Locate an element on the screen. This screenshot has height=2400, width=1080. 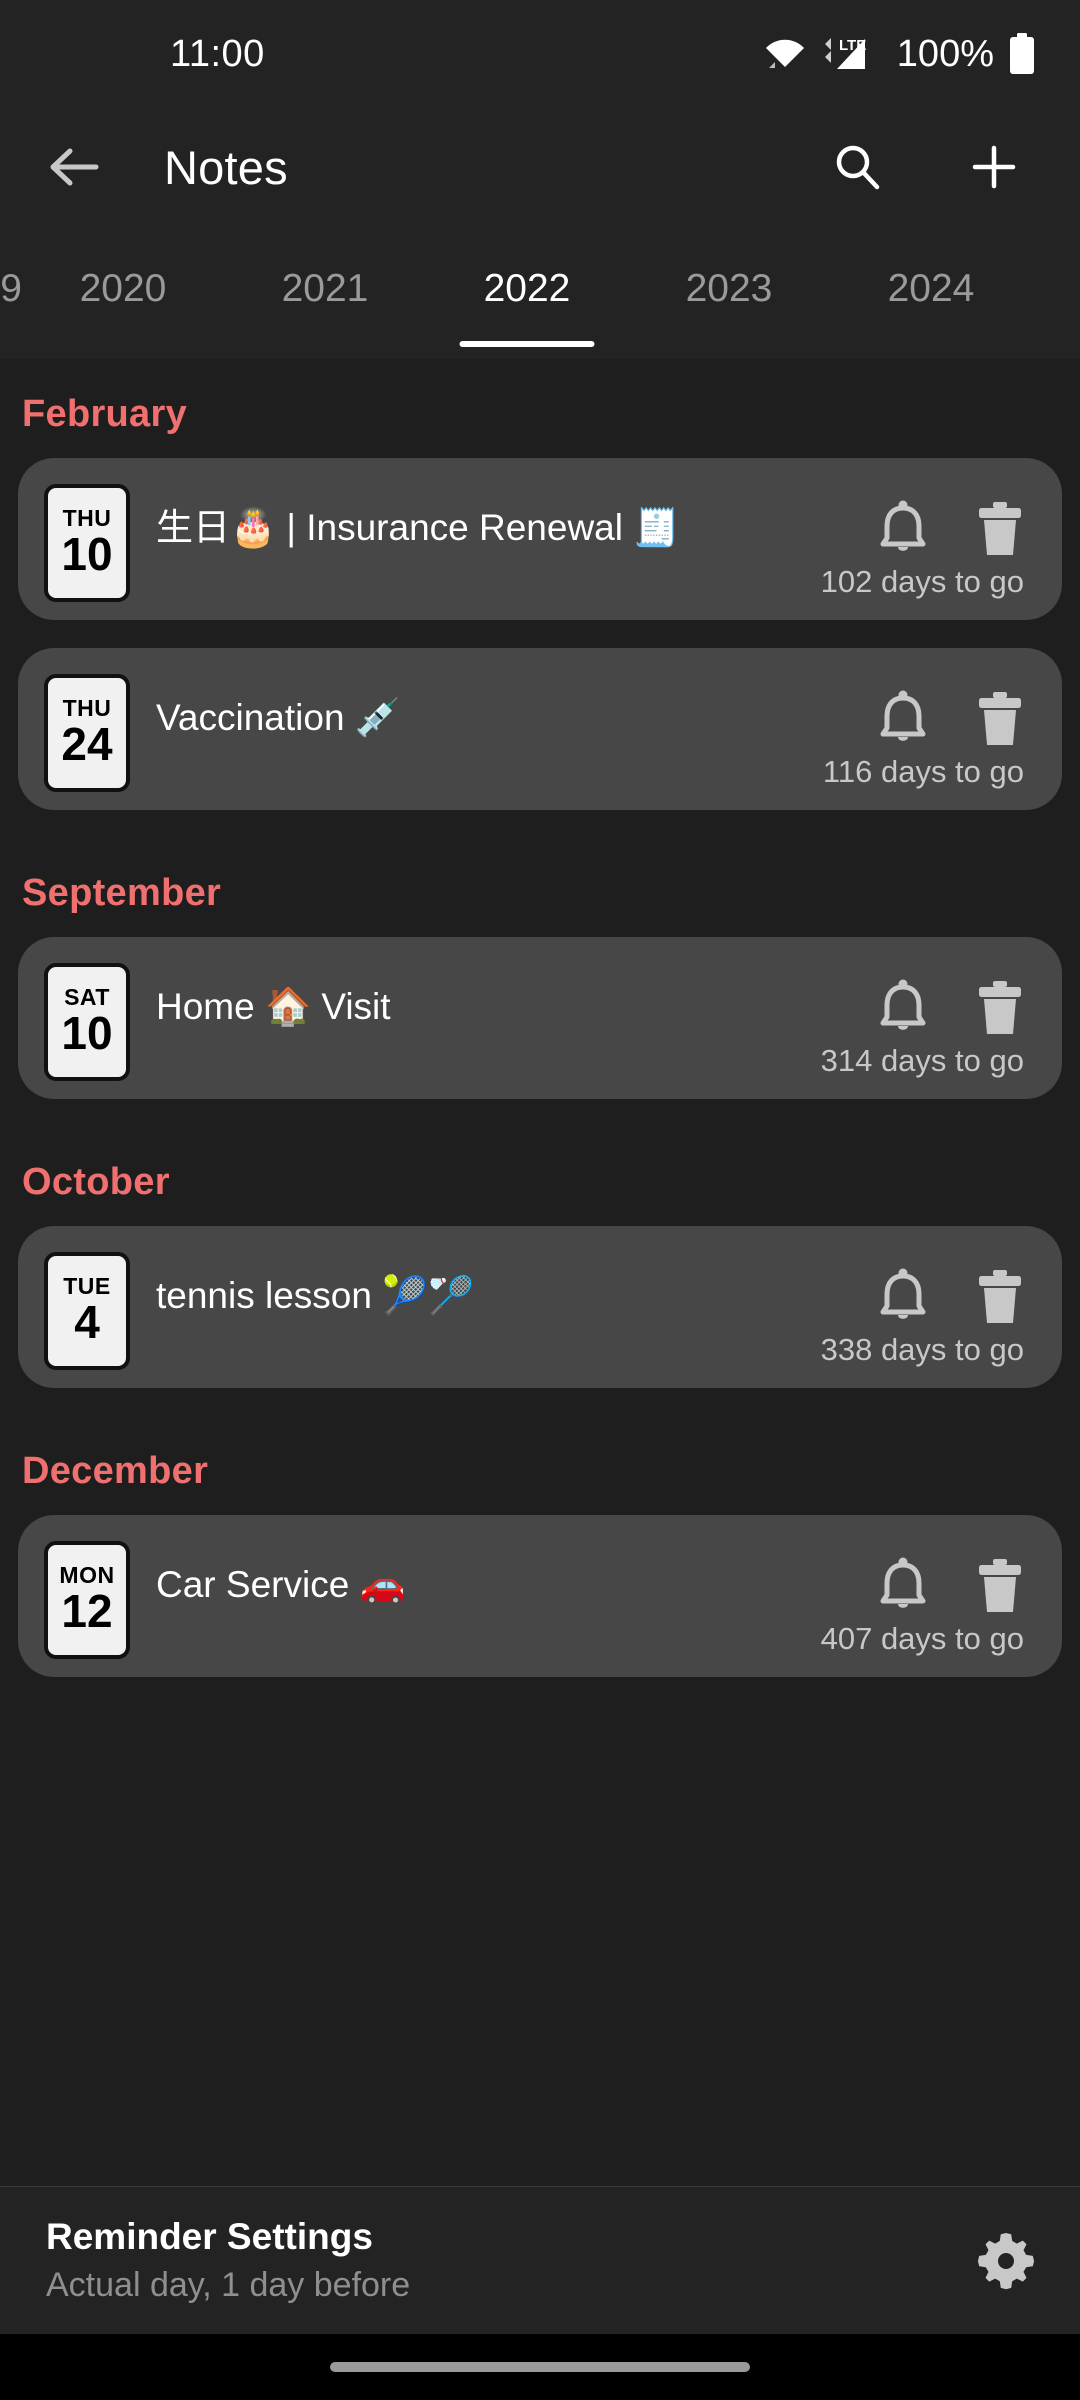
year-tab-label: 2023 is located at coordinates (729, 288).